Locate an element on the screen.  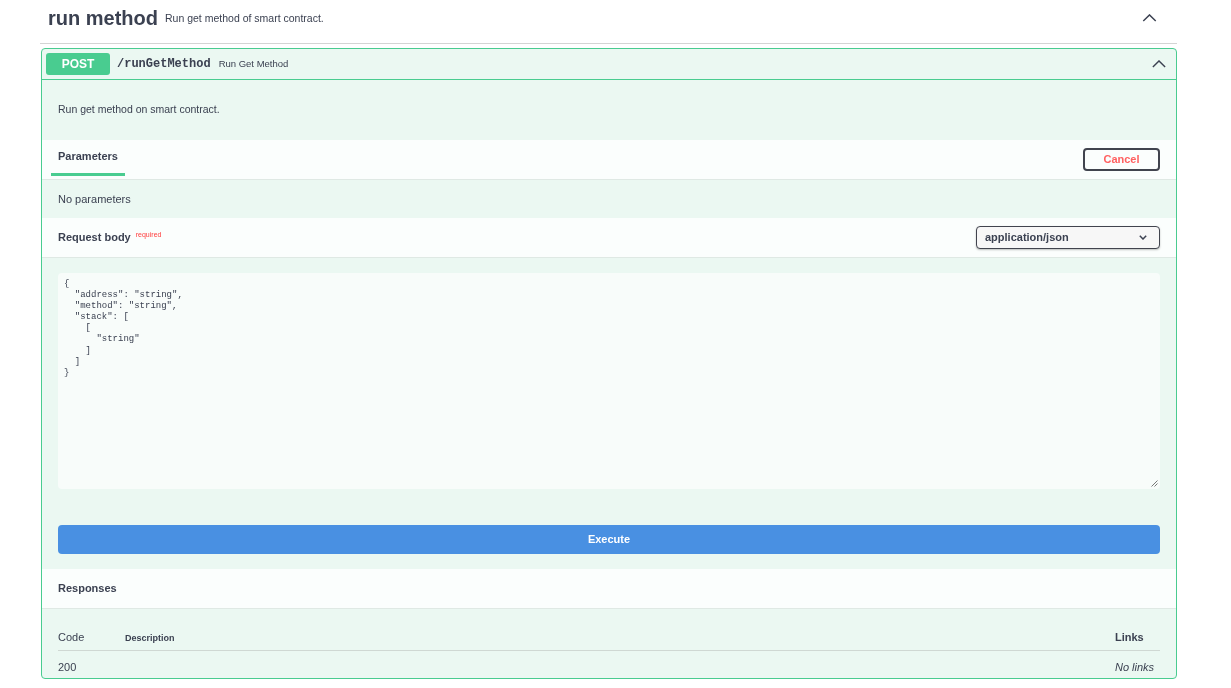
column-header: Links is located at coordinates (1129, 636).